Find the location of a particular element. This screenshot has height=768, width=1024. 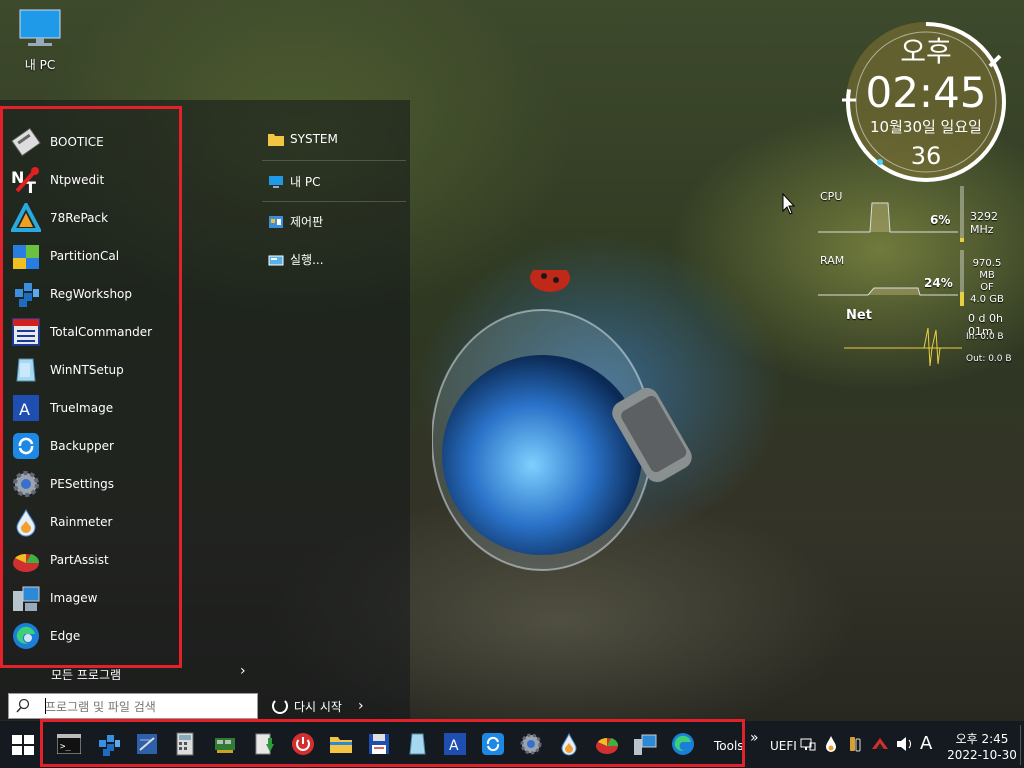

start-right-item-control-panel: 제어판 is located at coordinates (295, 221).